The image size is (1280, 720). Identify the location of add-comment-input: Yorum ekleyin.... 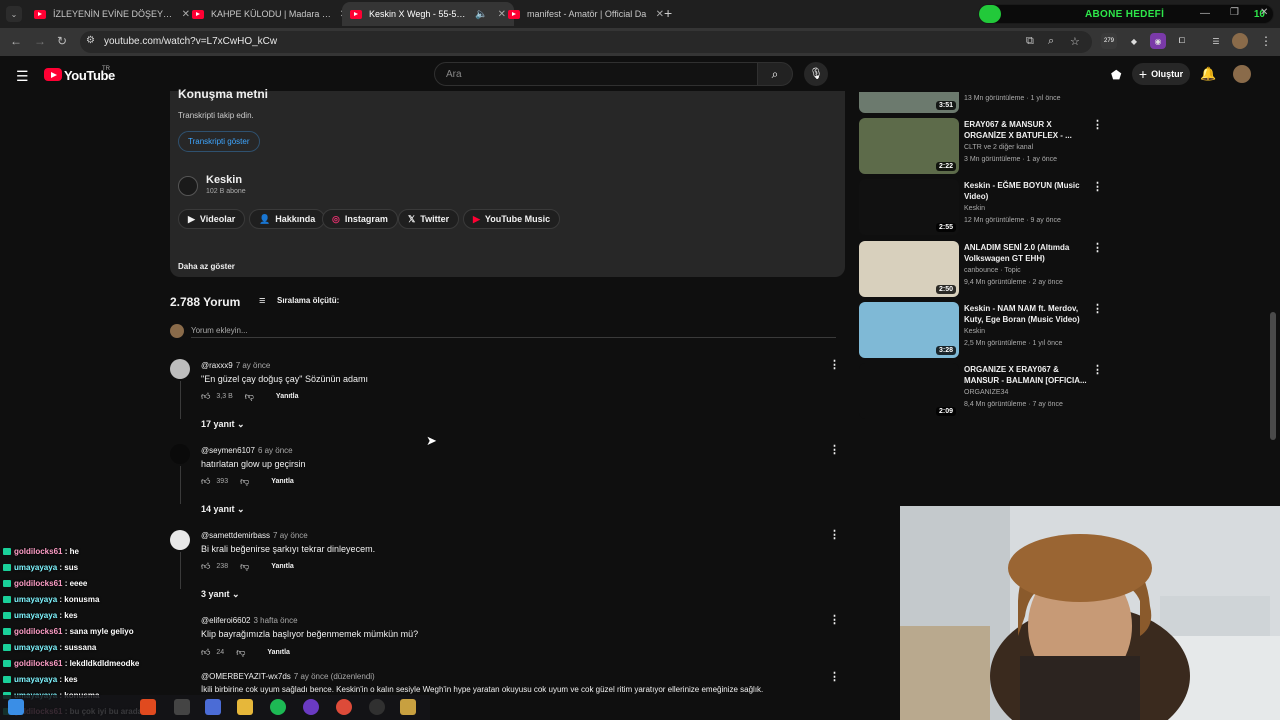
(219, 330).